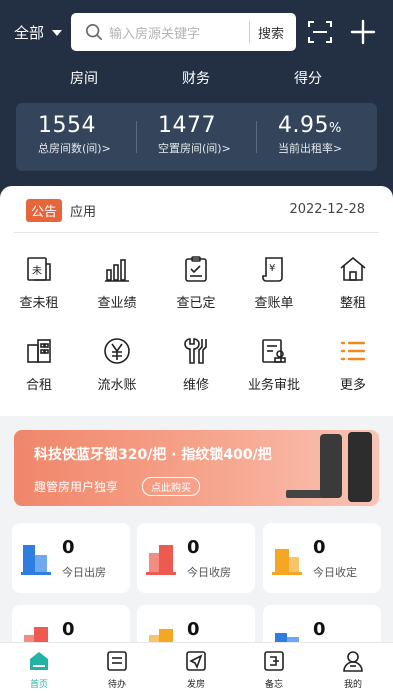 Image resolution: width=393 pixels, height=700 pixels. I want to click on buy-button: 点此购买, so click(171, 486).